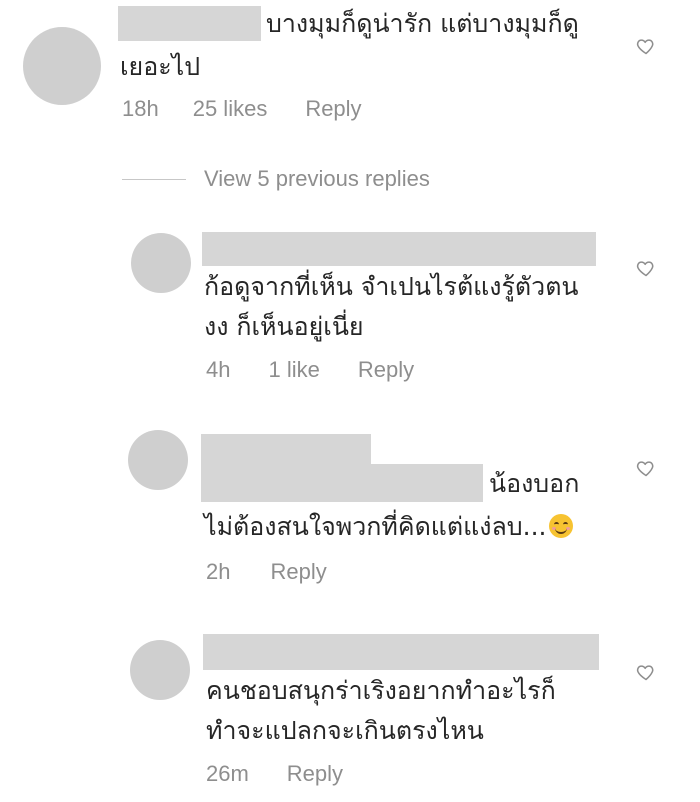  I want to click on comment-meta: 4h 1 like Reply, so click(329, 370).